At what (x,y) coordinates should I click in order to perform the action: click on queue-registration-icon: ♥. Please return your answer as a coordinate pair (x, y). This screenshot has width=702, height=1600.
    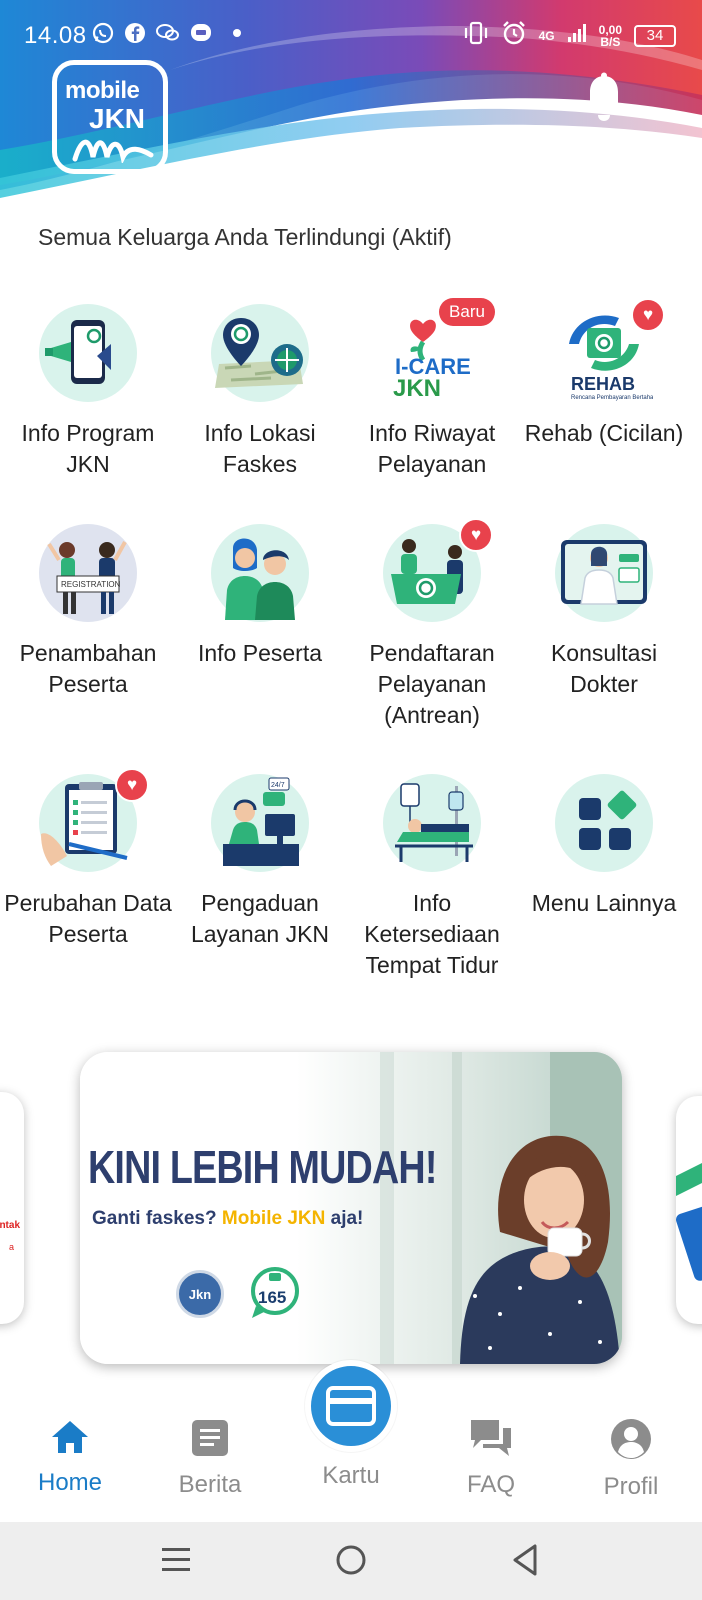
    Looking at the image, I should click on (438, 570).